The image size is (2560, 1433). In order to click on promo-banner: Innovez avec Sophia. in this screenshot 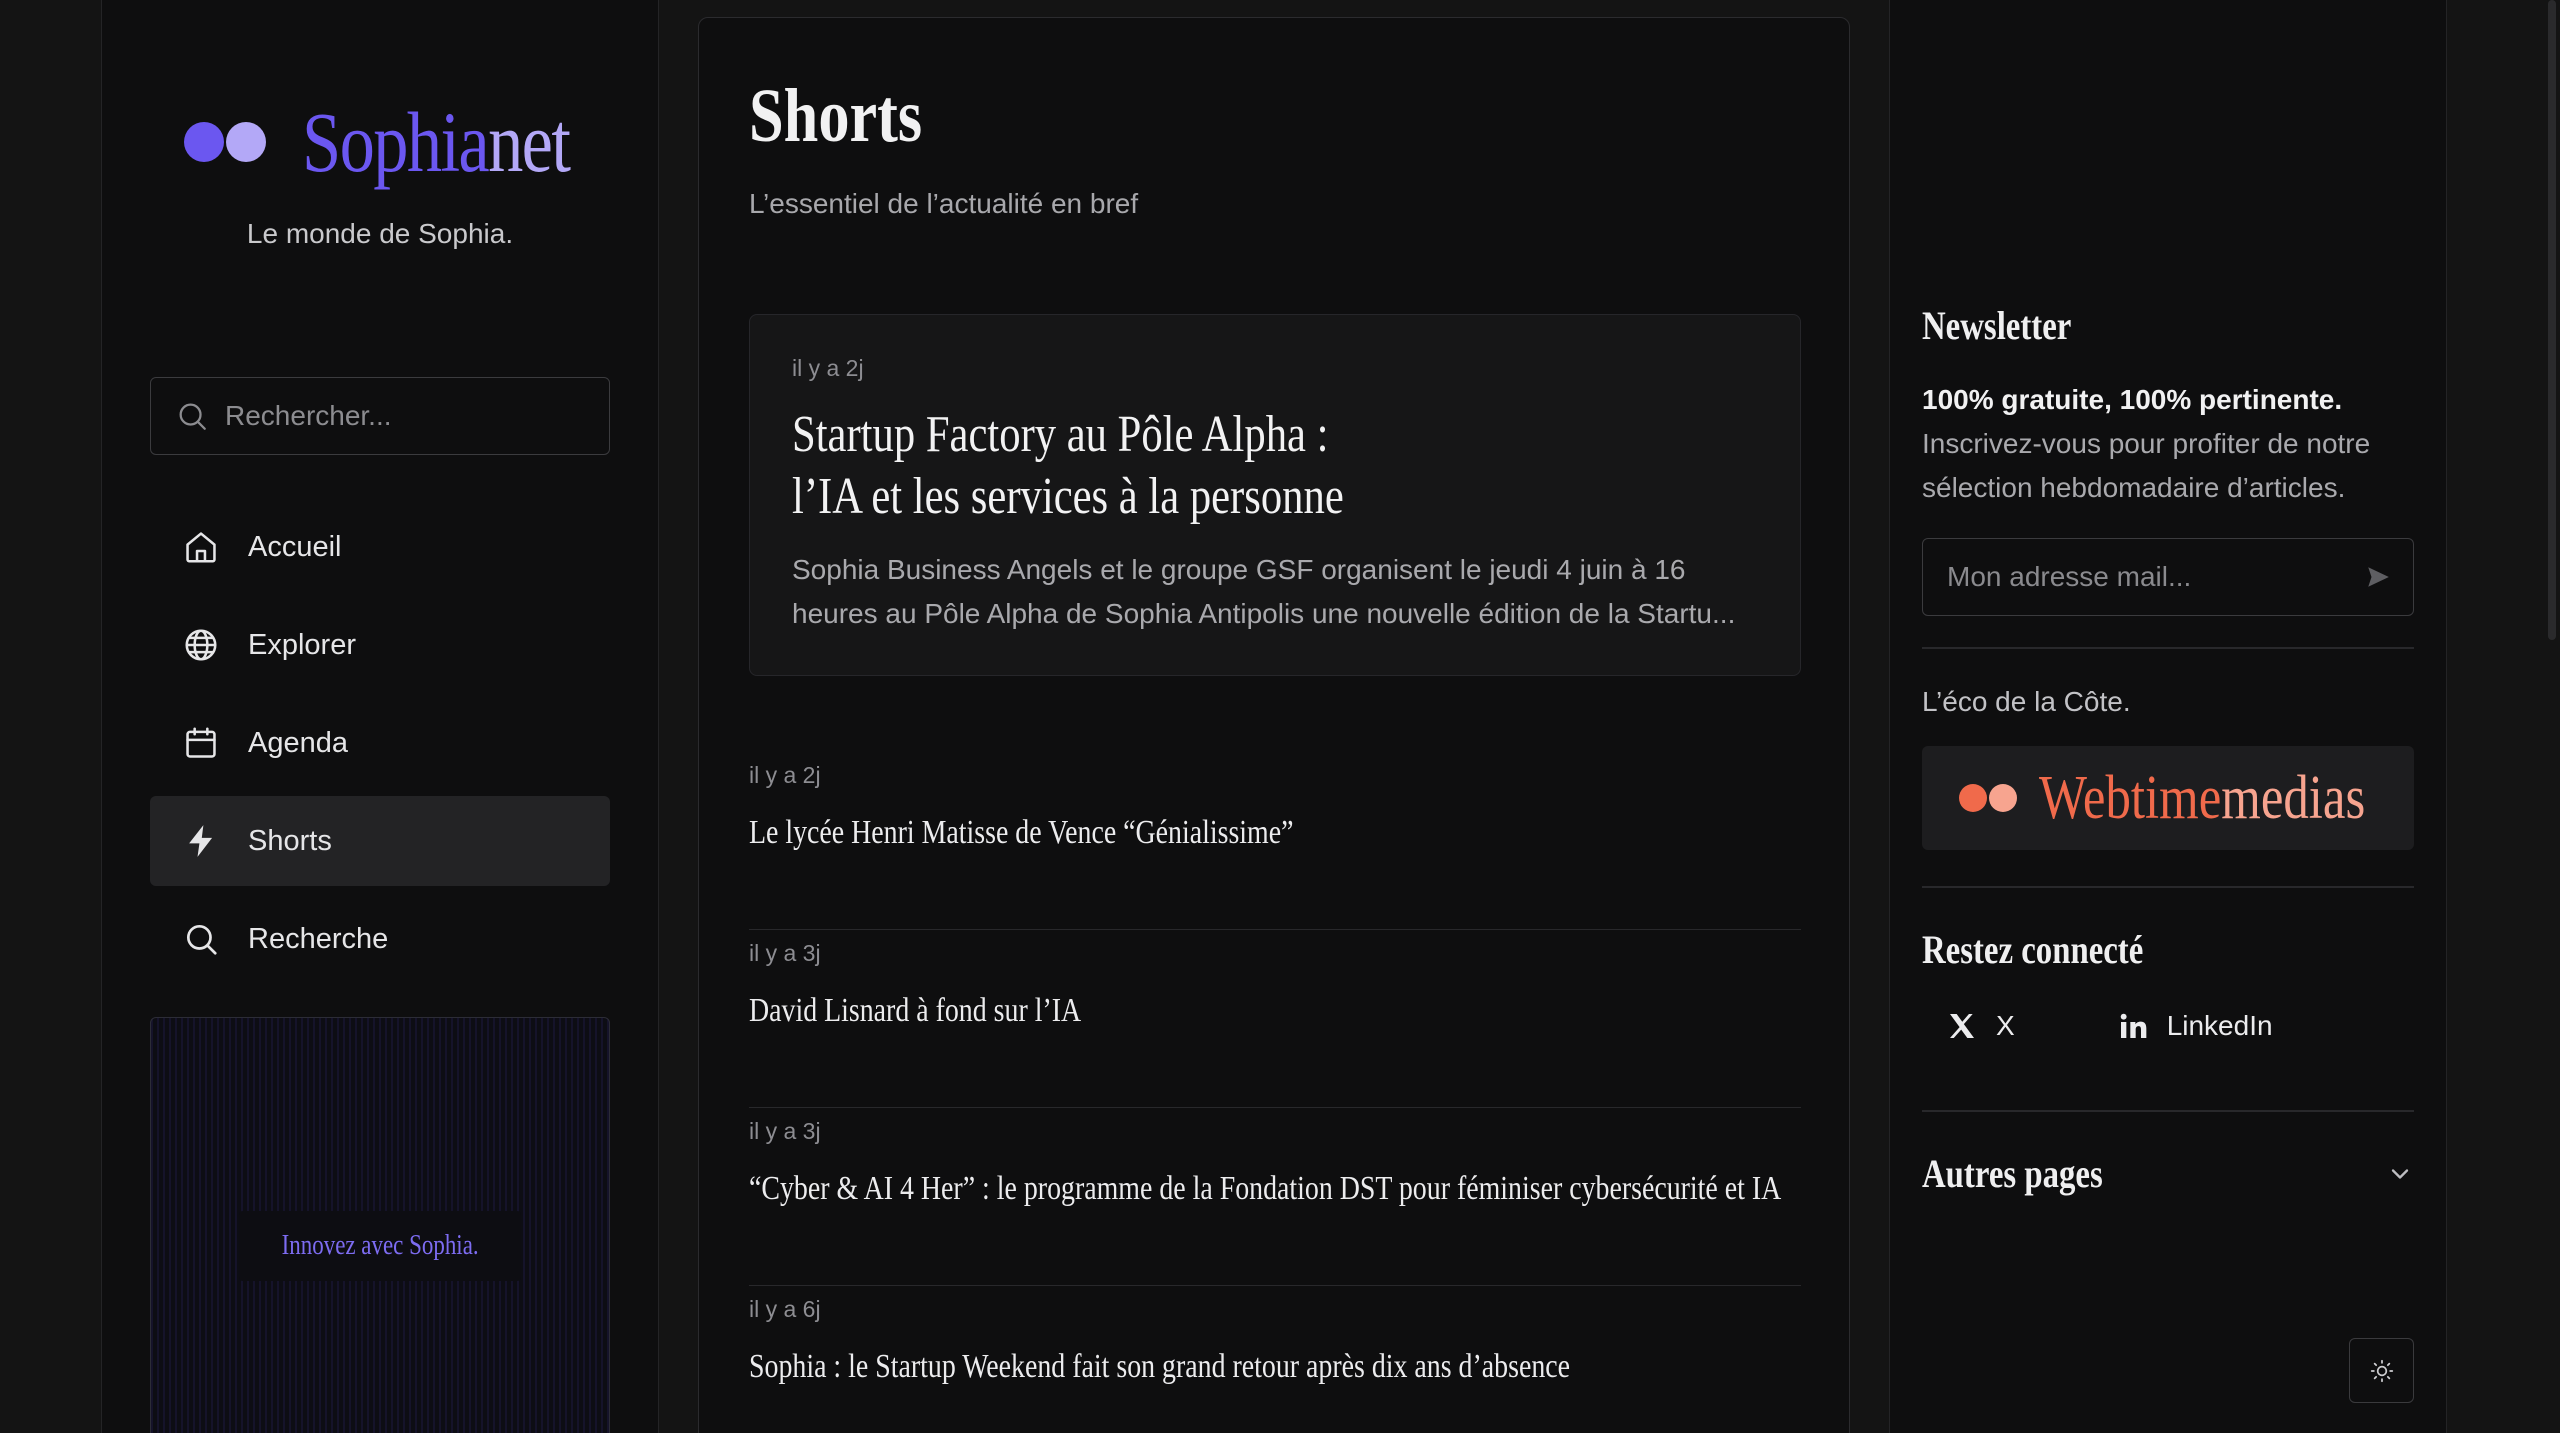, I will do `click(380, 1225)`.